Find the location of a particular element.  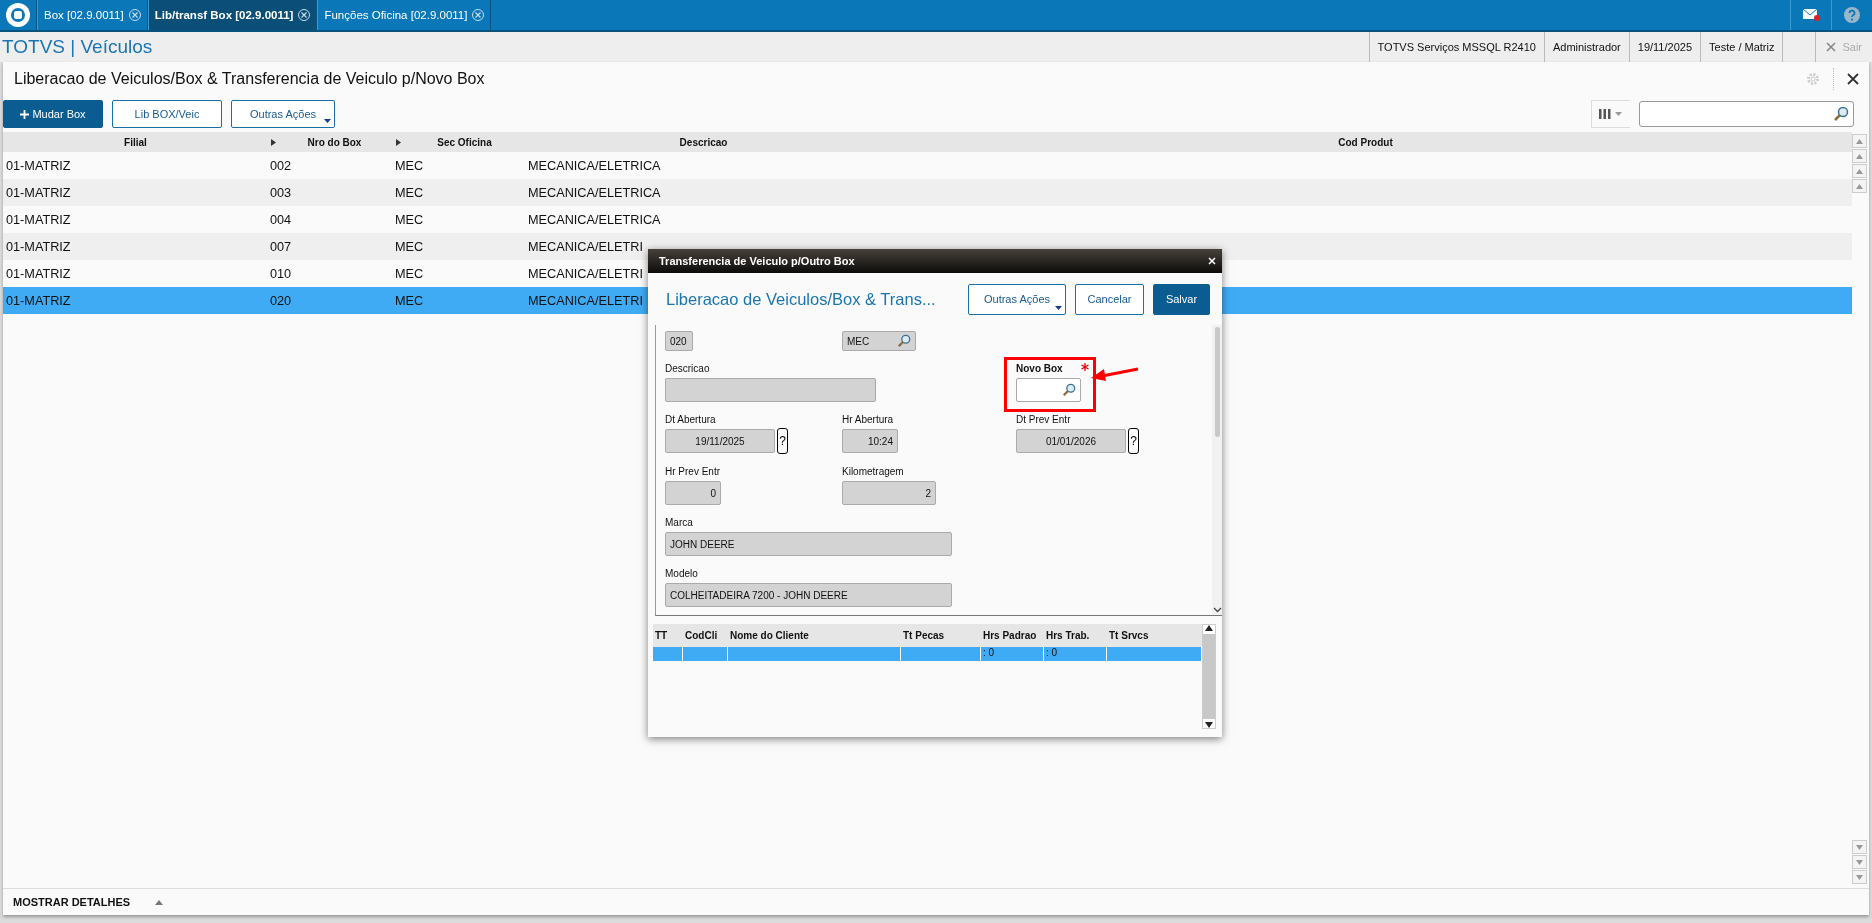

table-cell: 020 is located at coordinates (281, 300).